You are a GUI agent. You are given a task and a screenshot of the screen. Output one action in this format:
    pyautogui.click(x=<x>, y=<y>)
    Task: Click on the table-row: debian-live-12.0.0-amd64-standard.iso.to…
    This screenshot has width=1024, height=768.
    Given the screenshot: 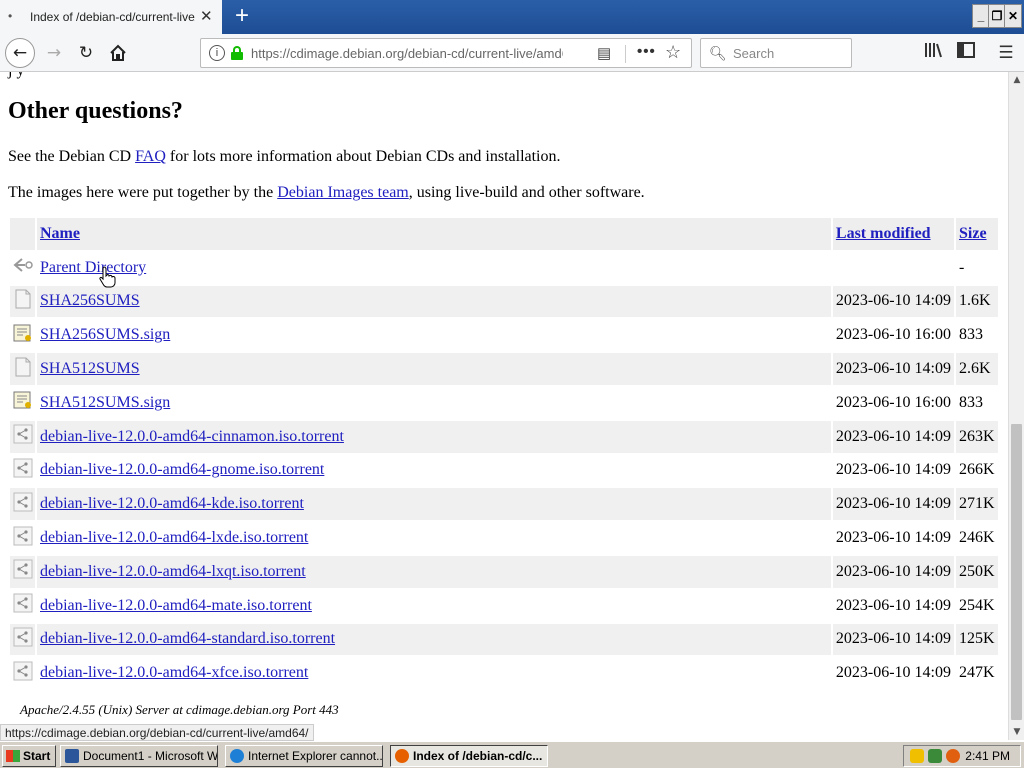 What is the action you would take?
    pyautogui.click(x=504, y=639)
    